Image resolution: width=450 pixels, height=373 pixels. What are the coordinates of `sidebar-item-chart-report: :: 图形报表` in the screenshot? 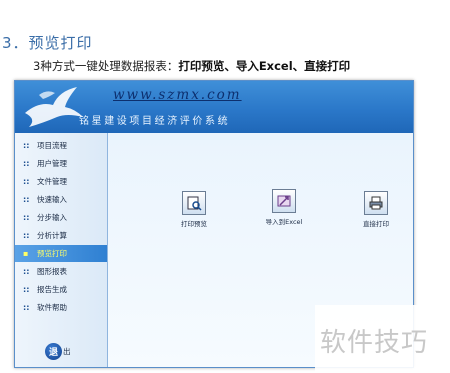 It's located at (61, 271).